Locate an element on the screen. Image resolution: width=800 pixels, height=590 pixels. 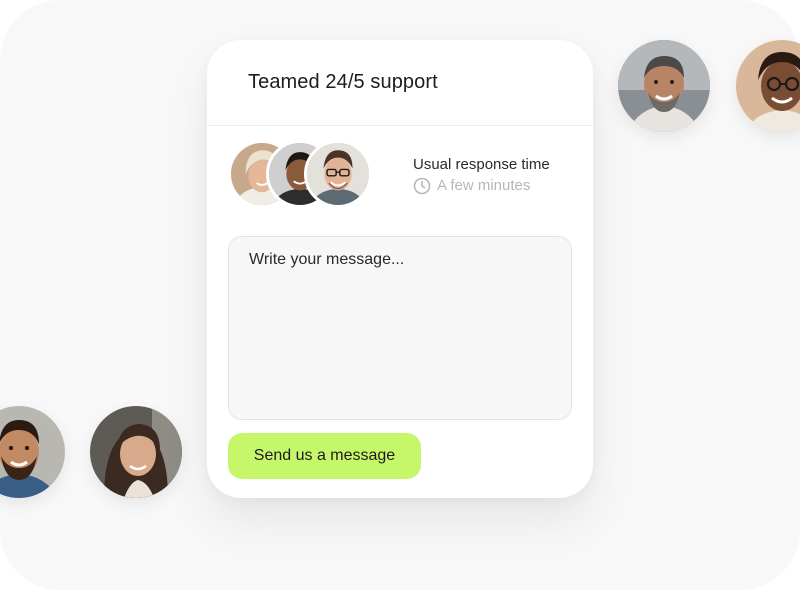
team-avatars: Usual response time A few minutes is located at coordinates (398, 174).